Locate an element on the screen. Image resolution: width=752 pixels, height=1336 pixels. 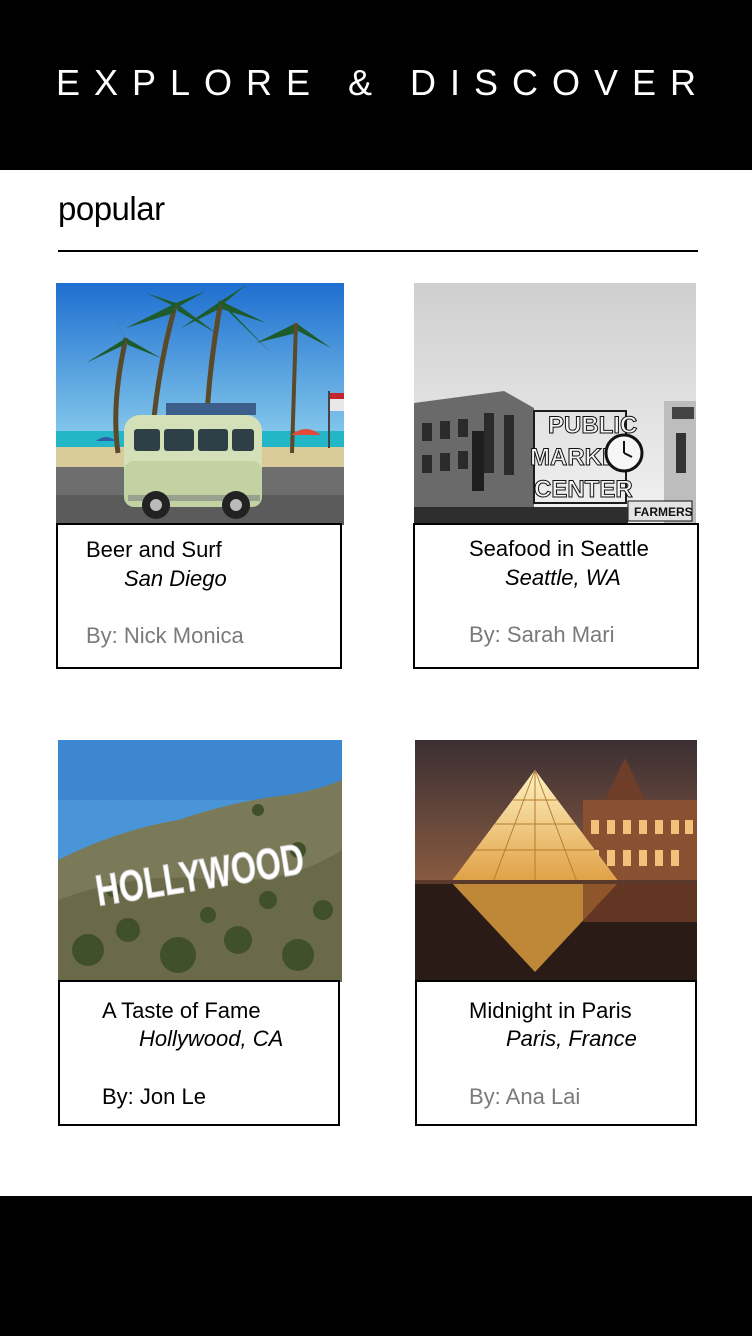
card-author: By: Ana Lai is located at coordinates (524, 1097).